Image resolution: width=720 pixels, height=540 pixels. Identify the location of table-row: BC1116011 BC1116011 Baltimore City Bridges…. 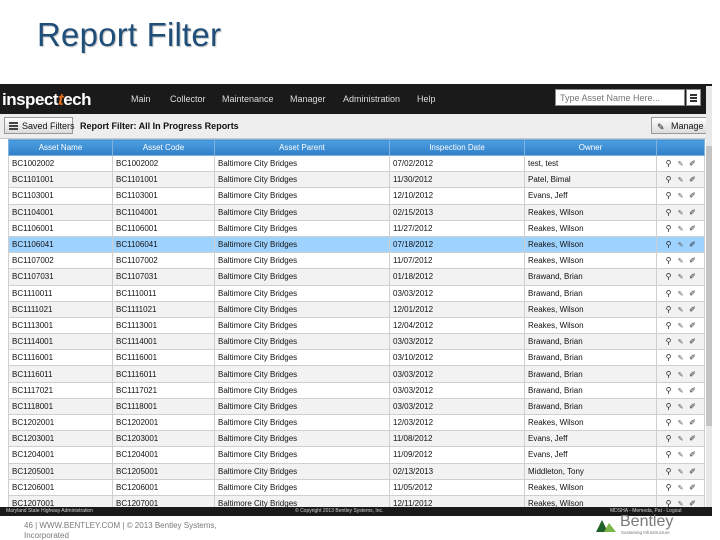
(356, 374).